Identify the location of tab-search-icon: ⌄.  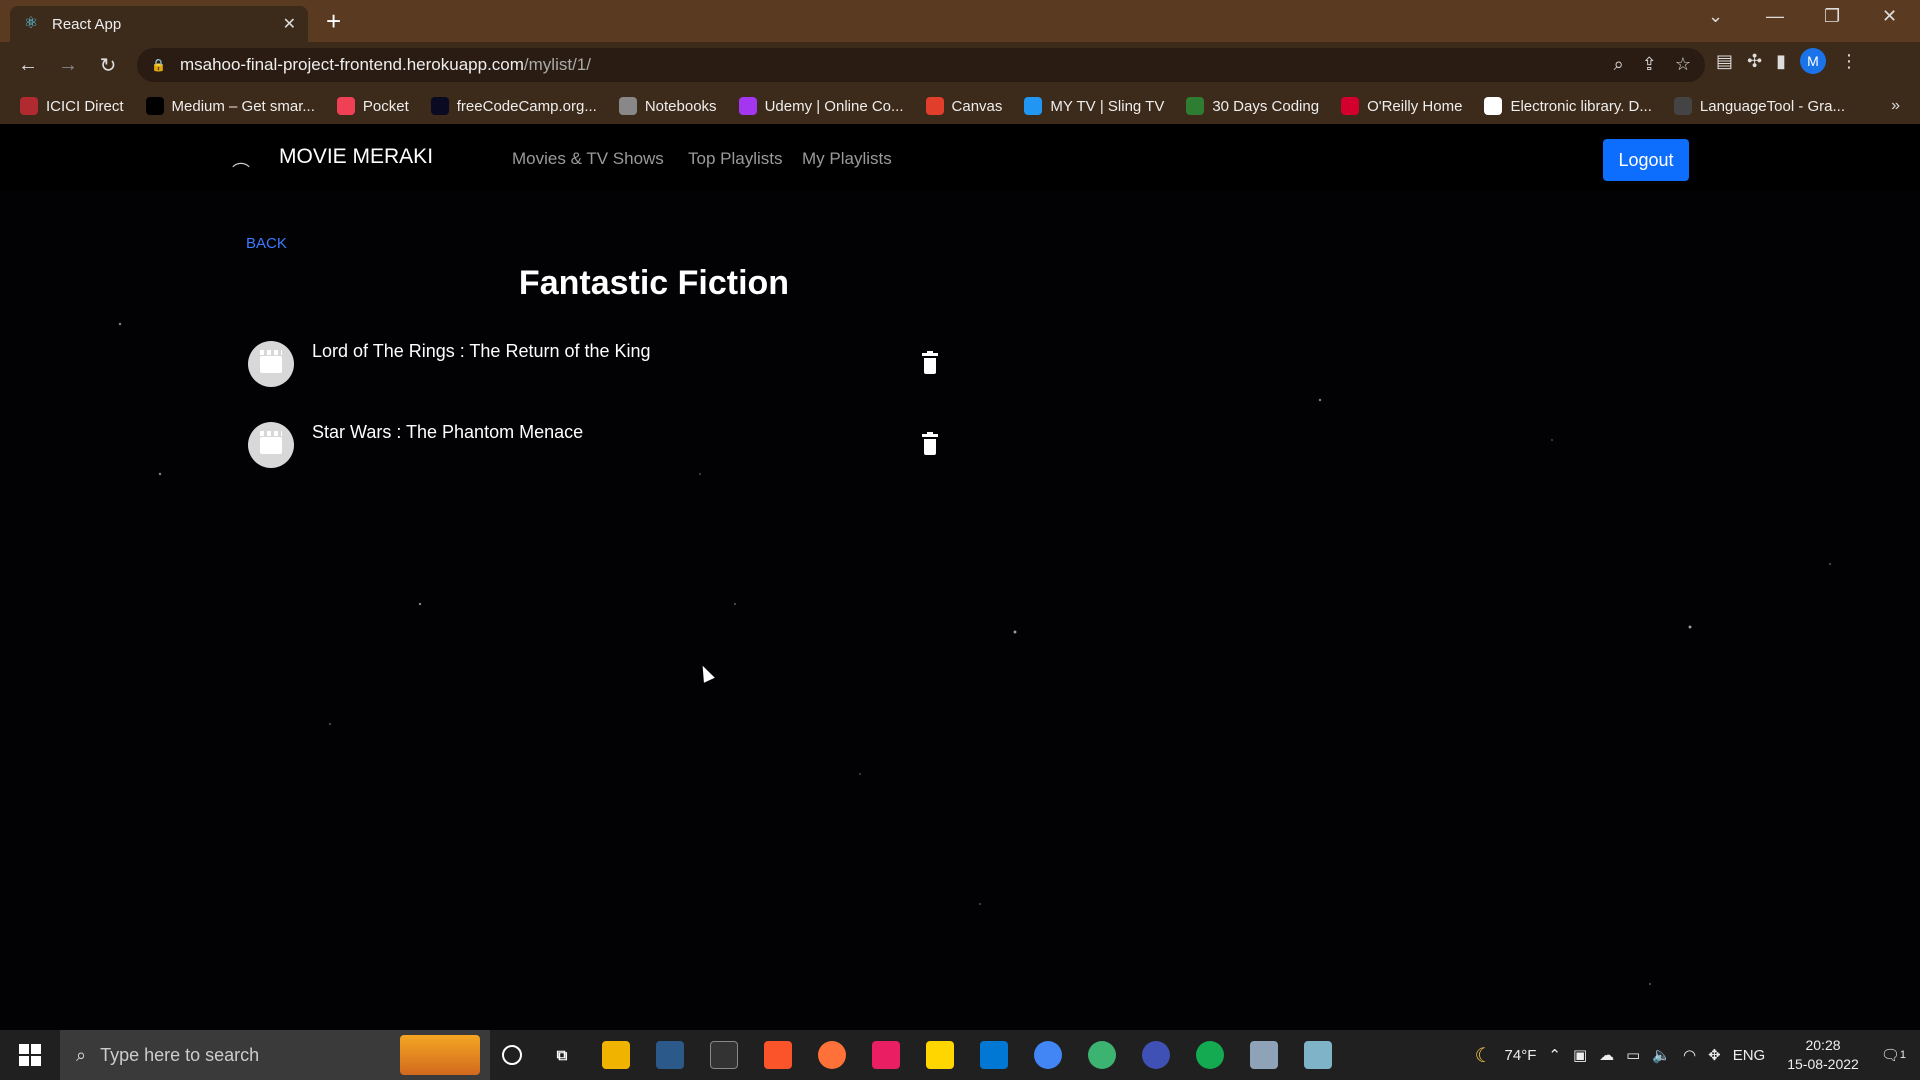
(1715, 16).